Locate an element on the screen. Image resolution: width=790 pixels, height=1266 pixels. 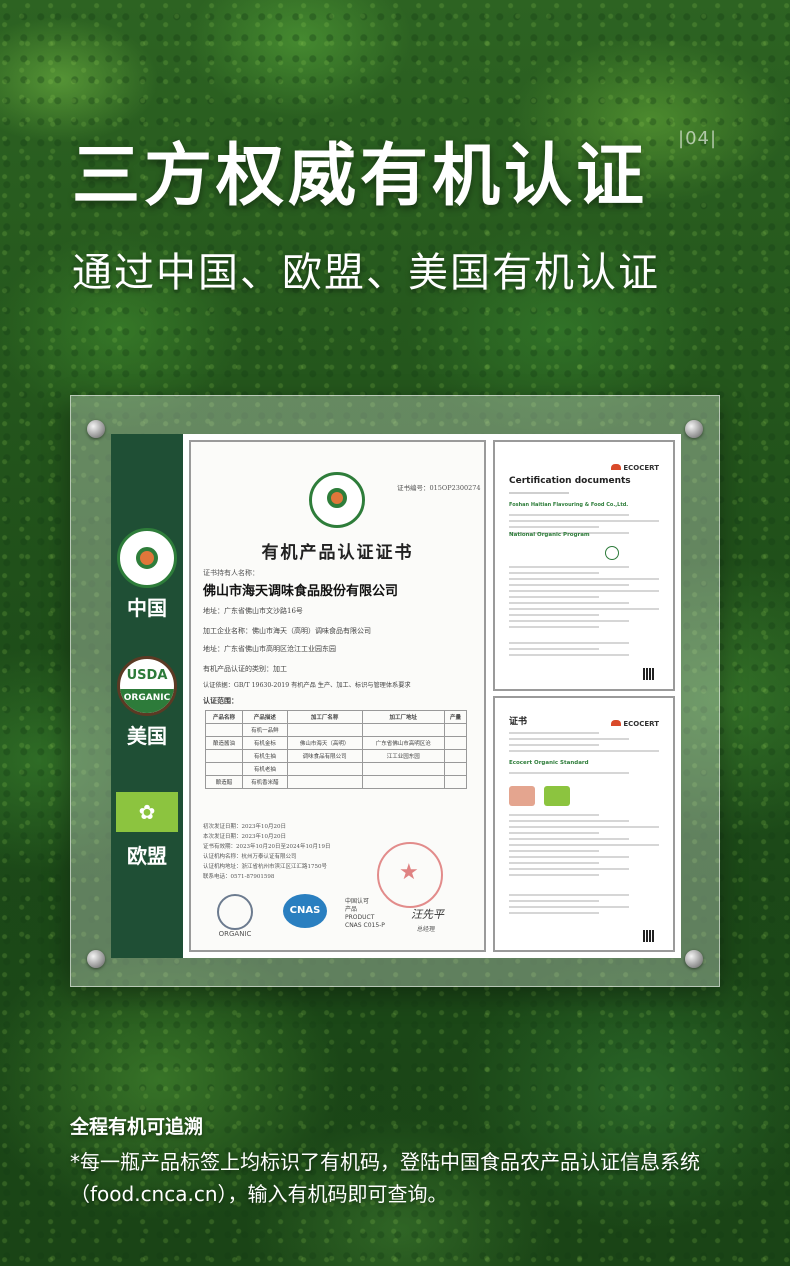
usda-mini-logo-icon is located at coordinates (612, 553).